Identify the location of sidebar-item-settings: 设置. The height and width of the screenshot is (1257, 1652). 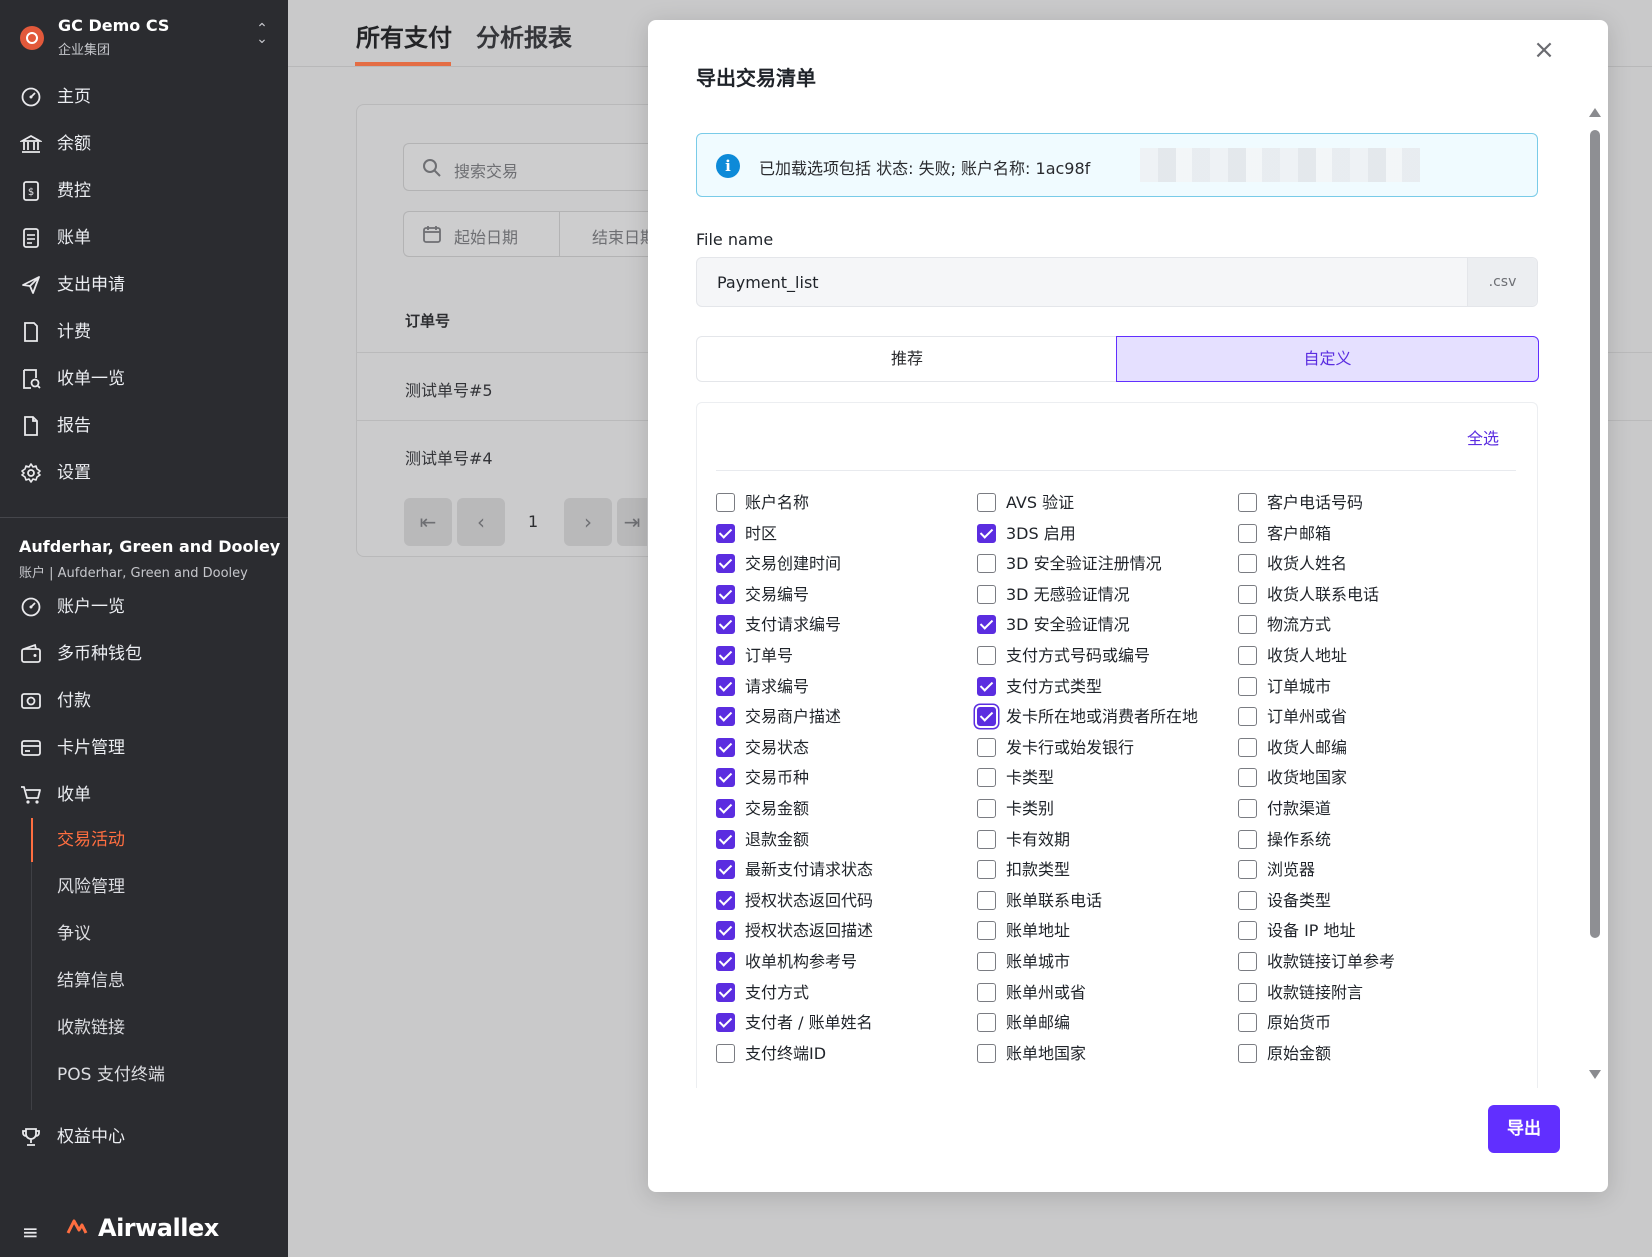
(144, 473).